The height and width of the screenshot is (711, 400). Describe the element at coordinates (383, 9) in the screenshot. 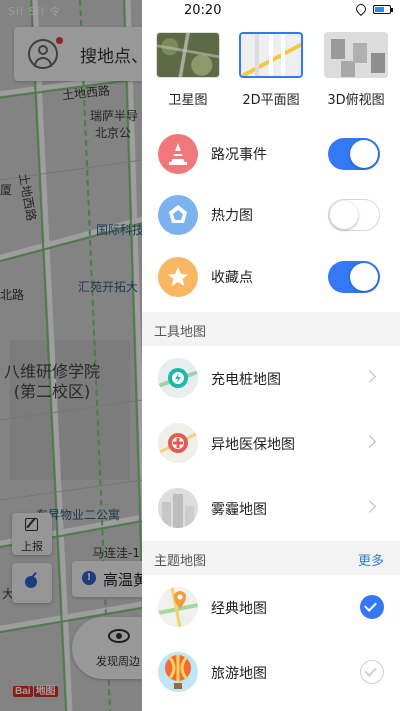

I see `battery-icon` at that location.